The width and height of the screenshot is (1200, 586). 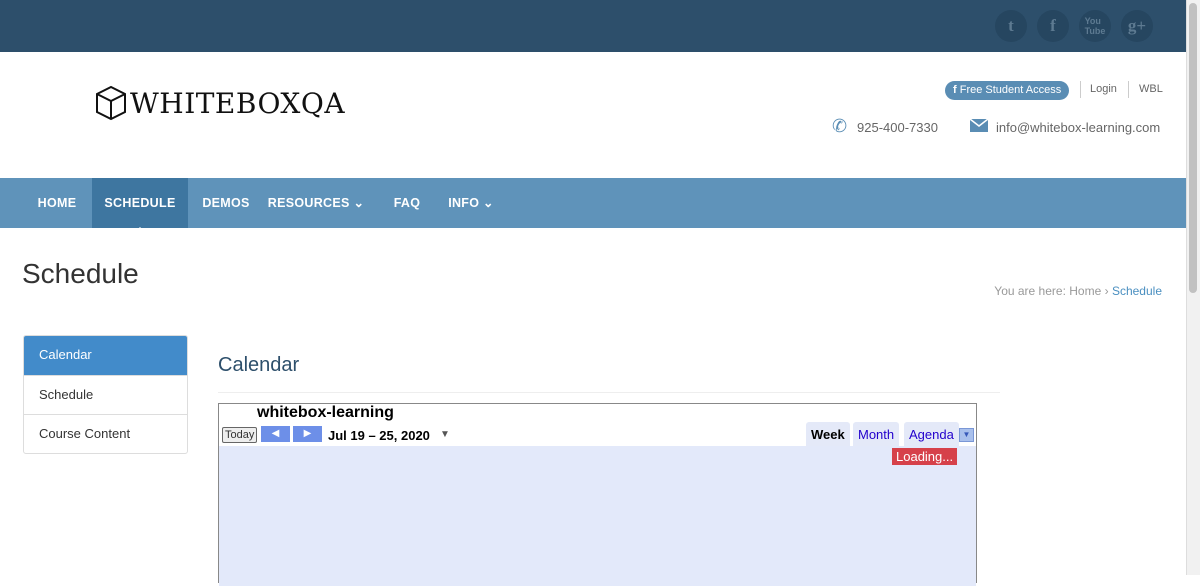 I want to click on free-student-access-button: f Free Student Access, so click(x=1007, y=90).